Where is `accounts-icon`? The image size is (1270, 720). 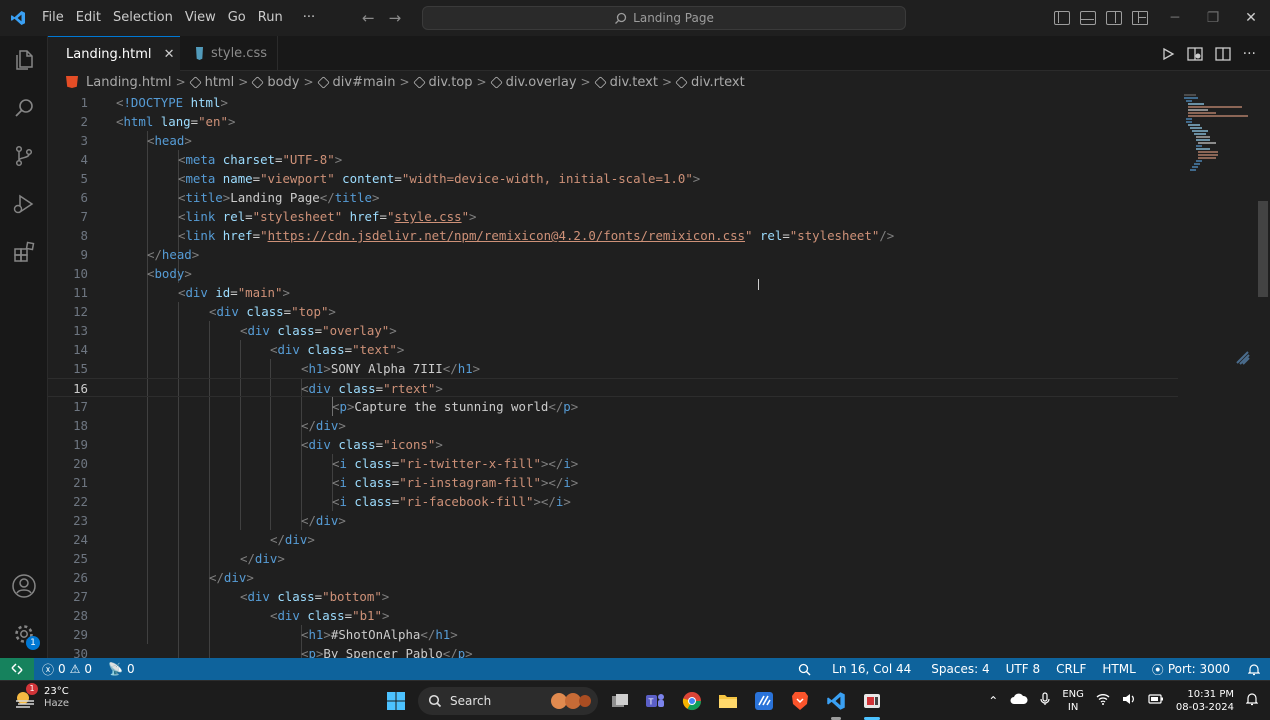
accounts-icon is located at coordinates (24, 586).